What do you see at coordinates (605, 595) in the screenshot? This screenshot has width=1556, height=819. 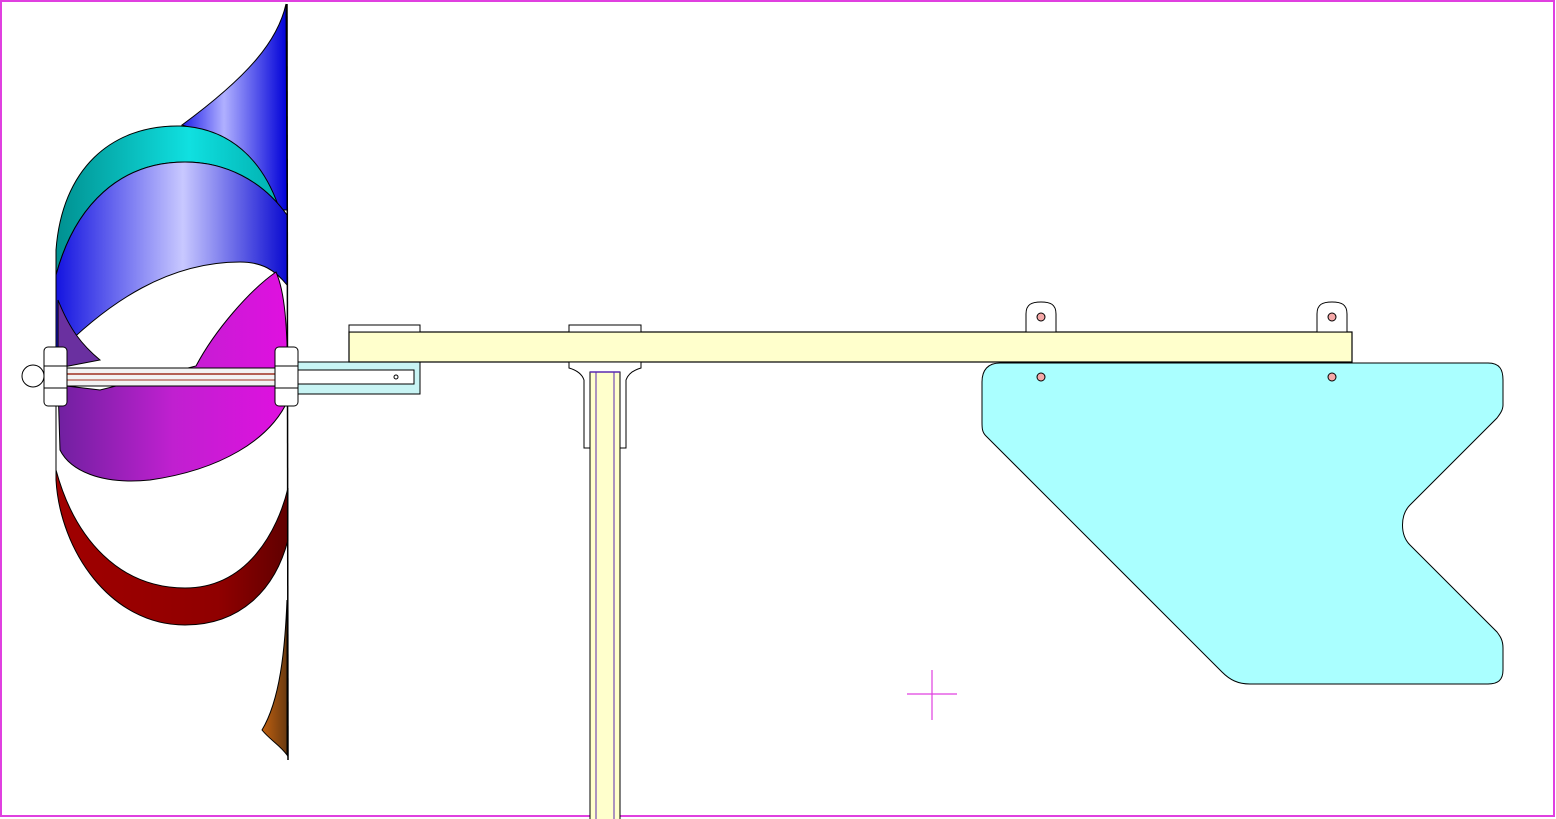 I see `mast-pole` at bounding box center [605, 595].